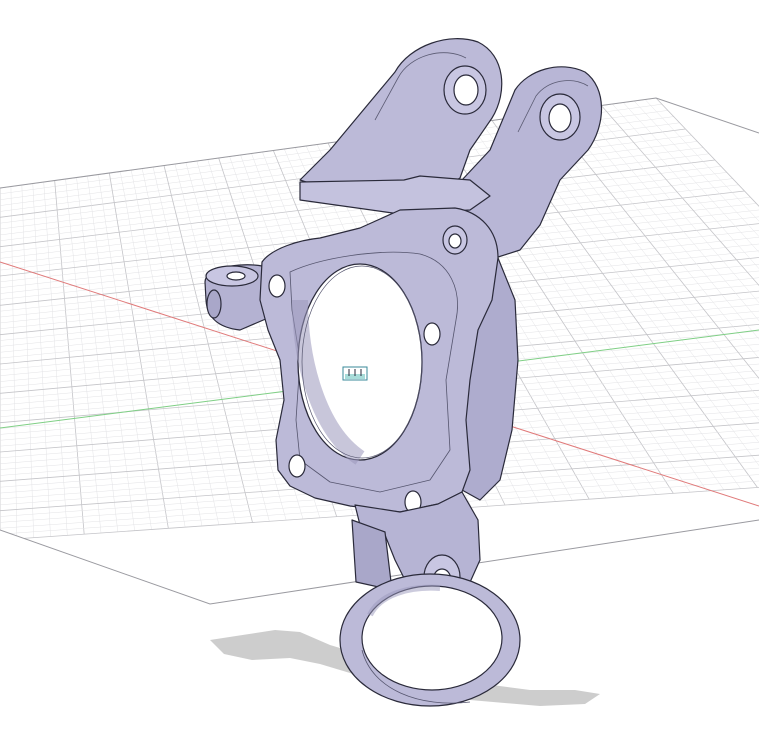 The height and width of the screenshot is (753, 759). What do you see at coordinates (430, 640) in the screenshot?
I see `bottom-ring` at bounding box center [430, 640].